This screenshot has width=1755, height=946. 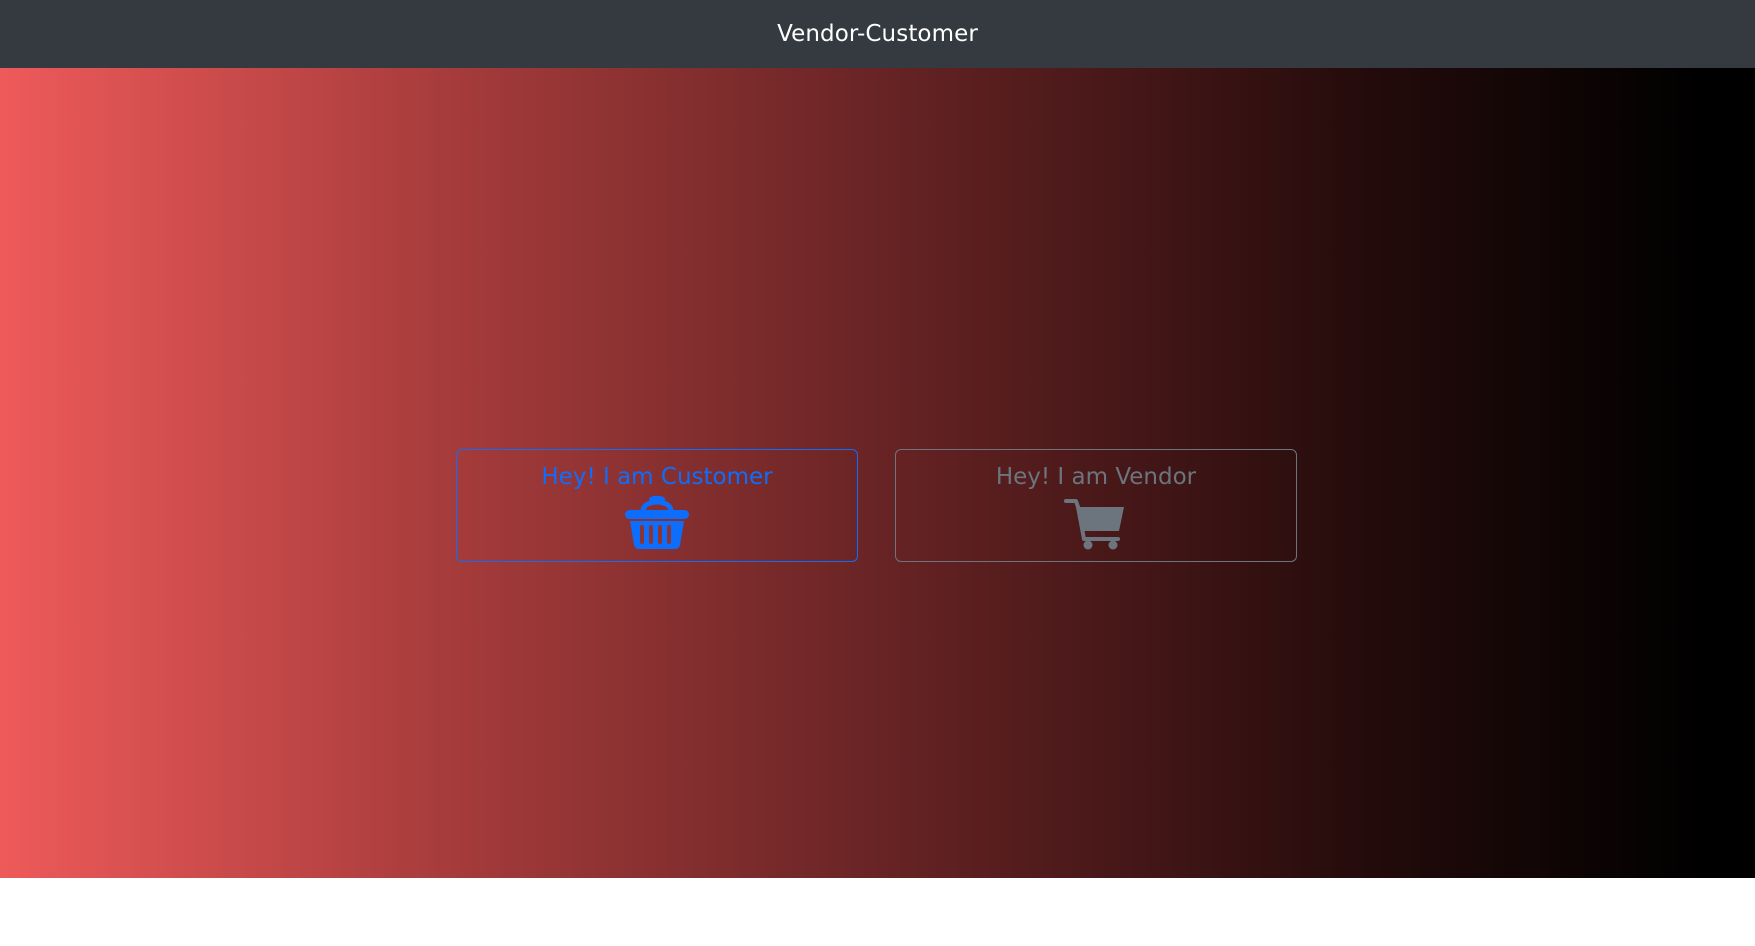 I want to click on vendor-button: Hey! I am Vendor, so click(x=1096, y=505).